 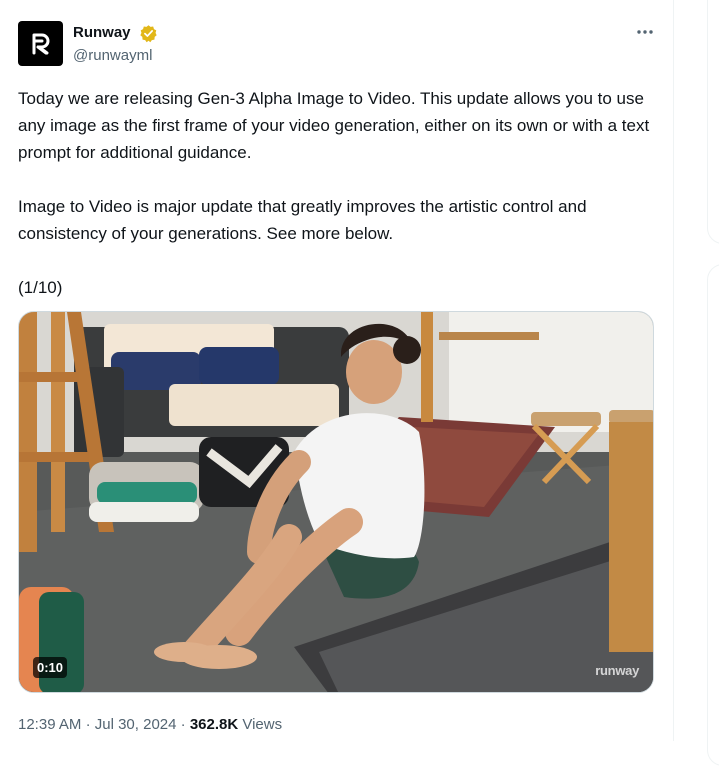 I want to click on video-watermark: runway, so click(x=617, y=670).